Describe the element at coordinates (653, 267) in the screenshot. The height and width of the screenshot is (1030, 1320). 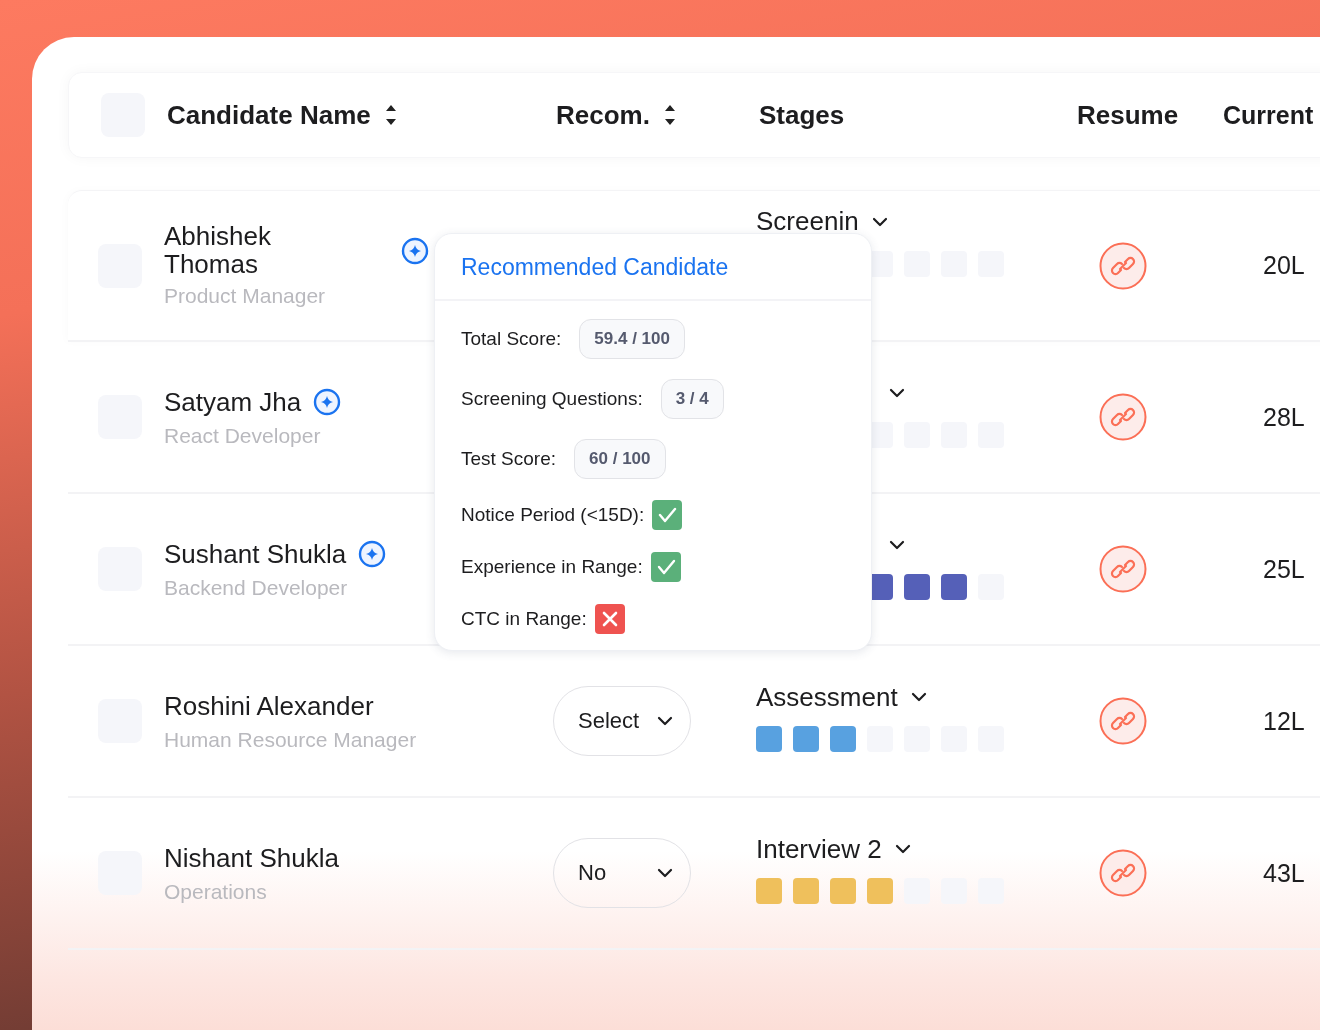
I see `popover-title: Recommended Candidate` at that location.